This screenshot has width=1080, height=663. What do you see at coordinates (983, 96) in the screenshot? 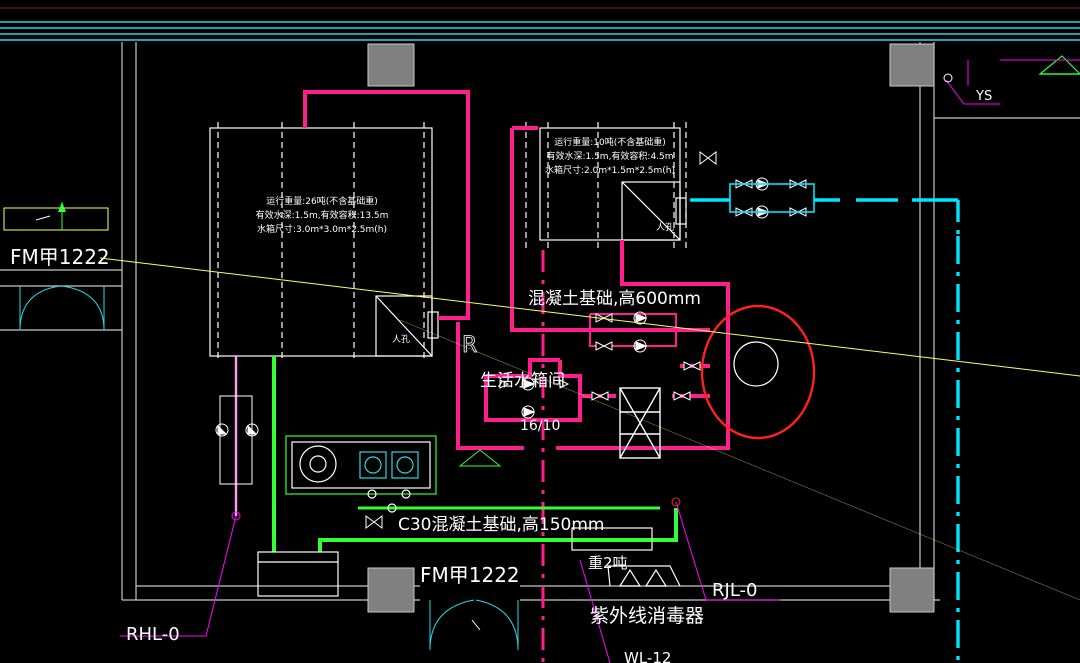
I see `tag-ys: YS` at bounding box center [983, 96].